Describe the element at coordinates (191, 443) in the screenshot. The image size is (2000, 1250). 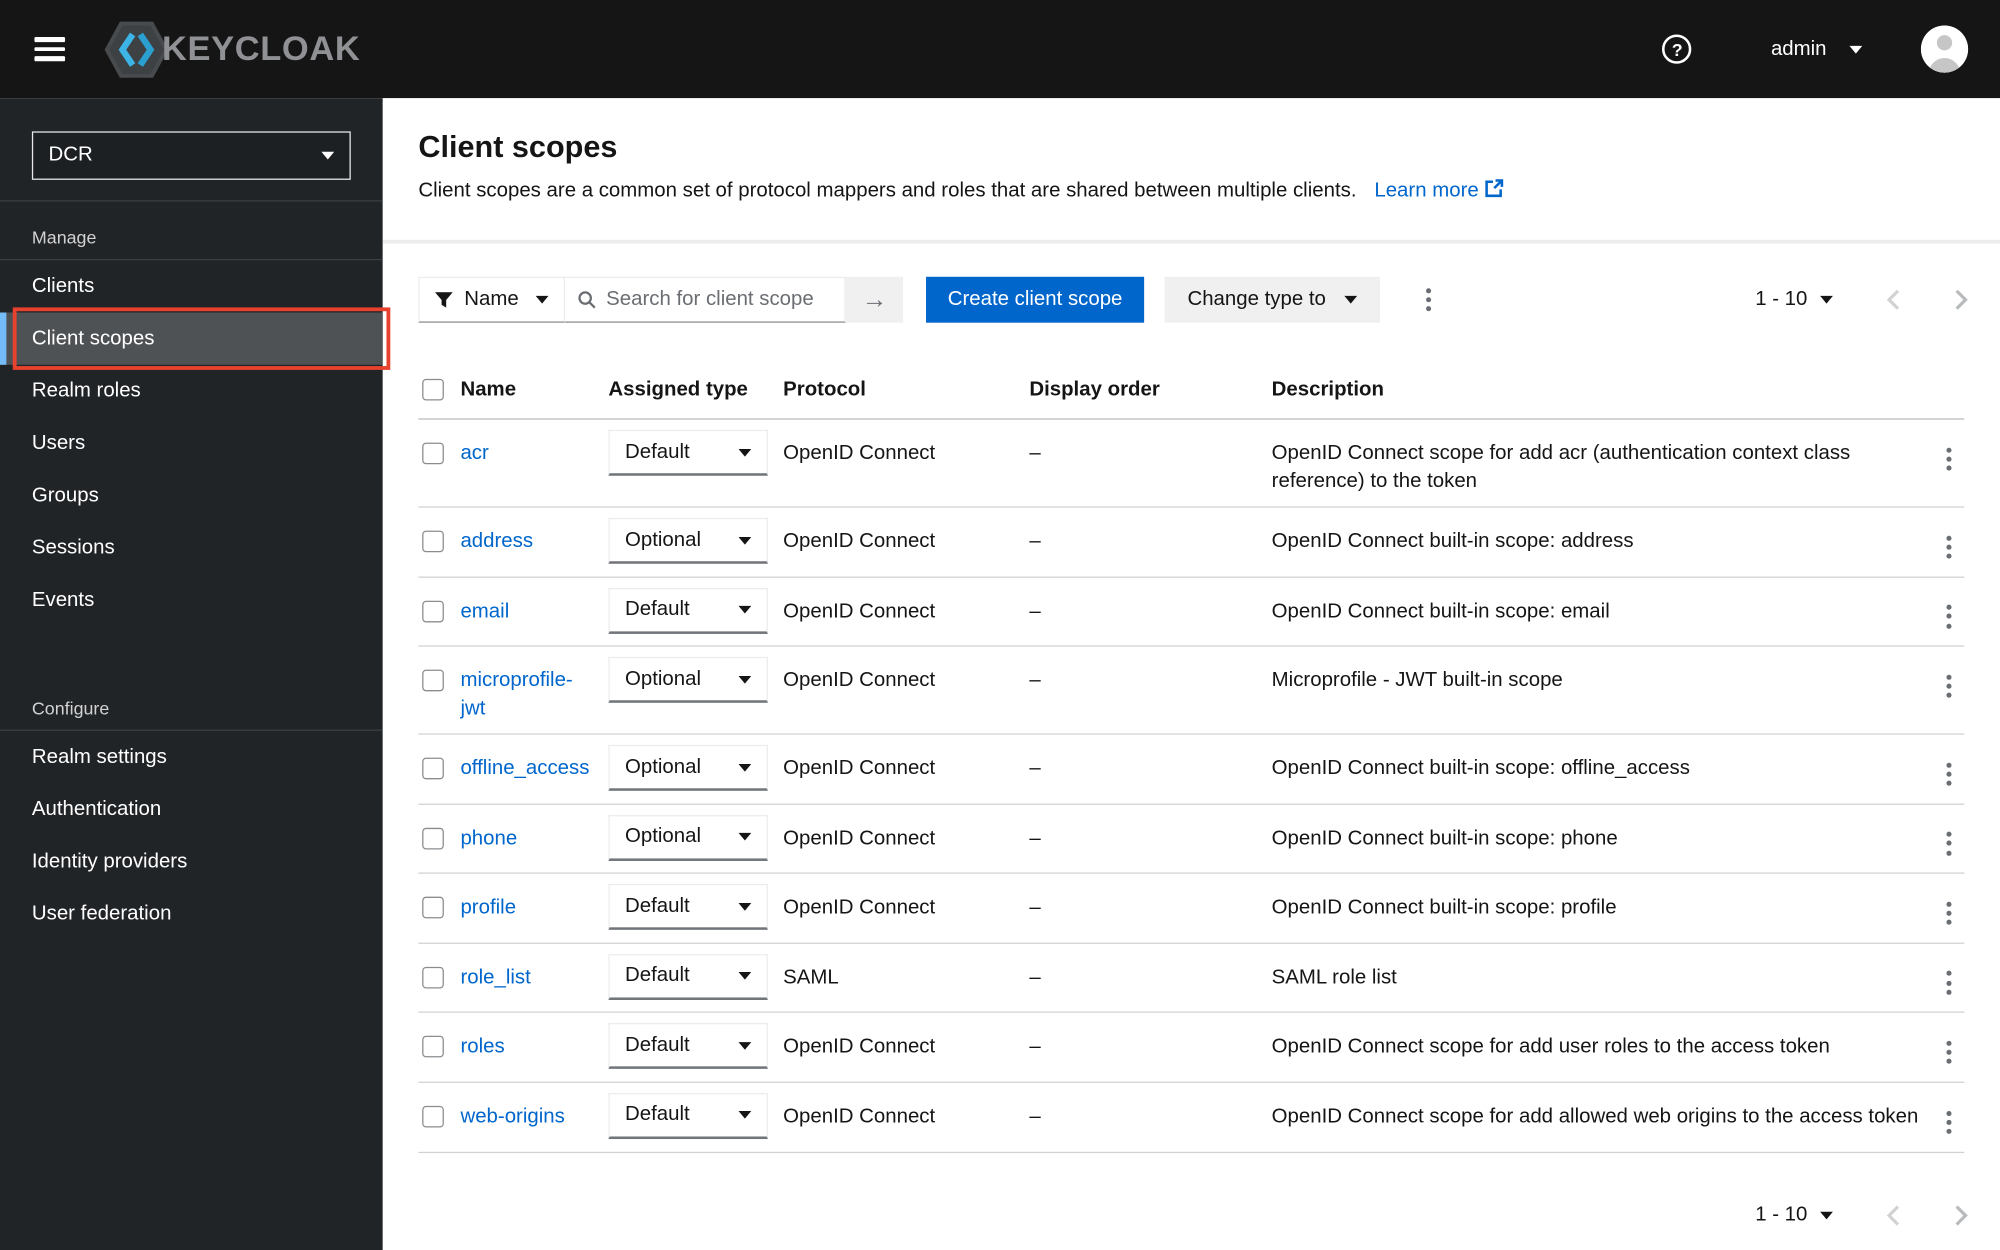
I see `sidebar-item-users: Users` at that location.